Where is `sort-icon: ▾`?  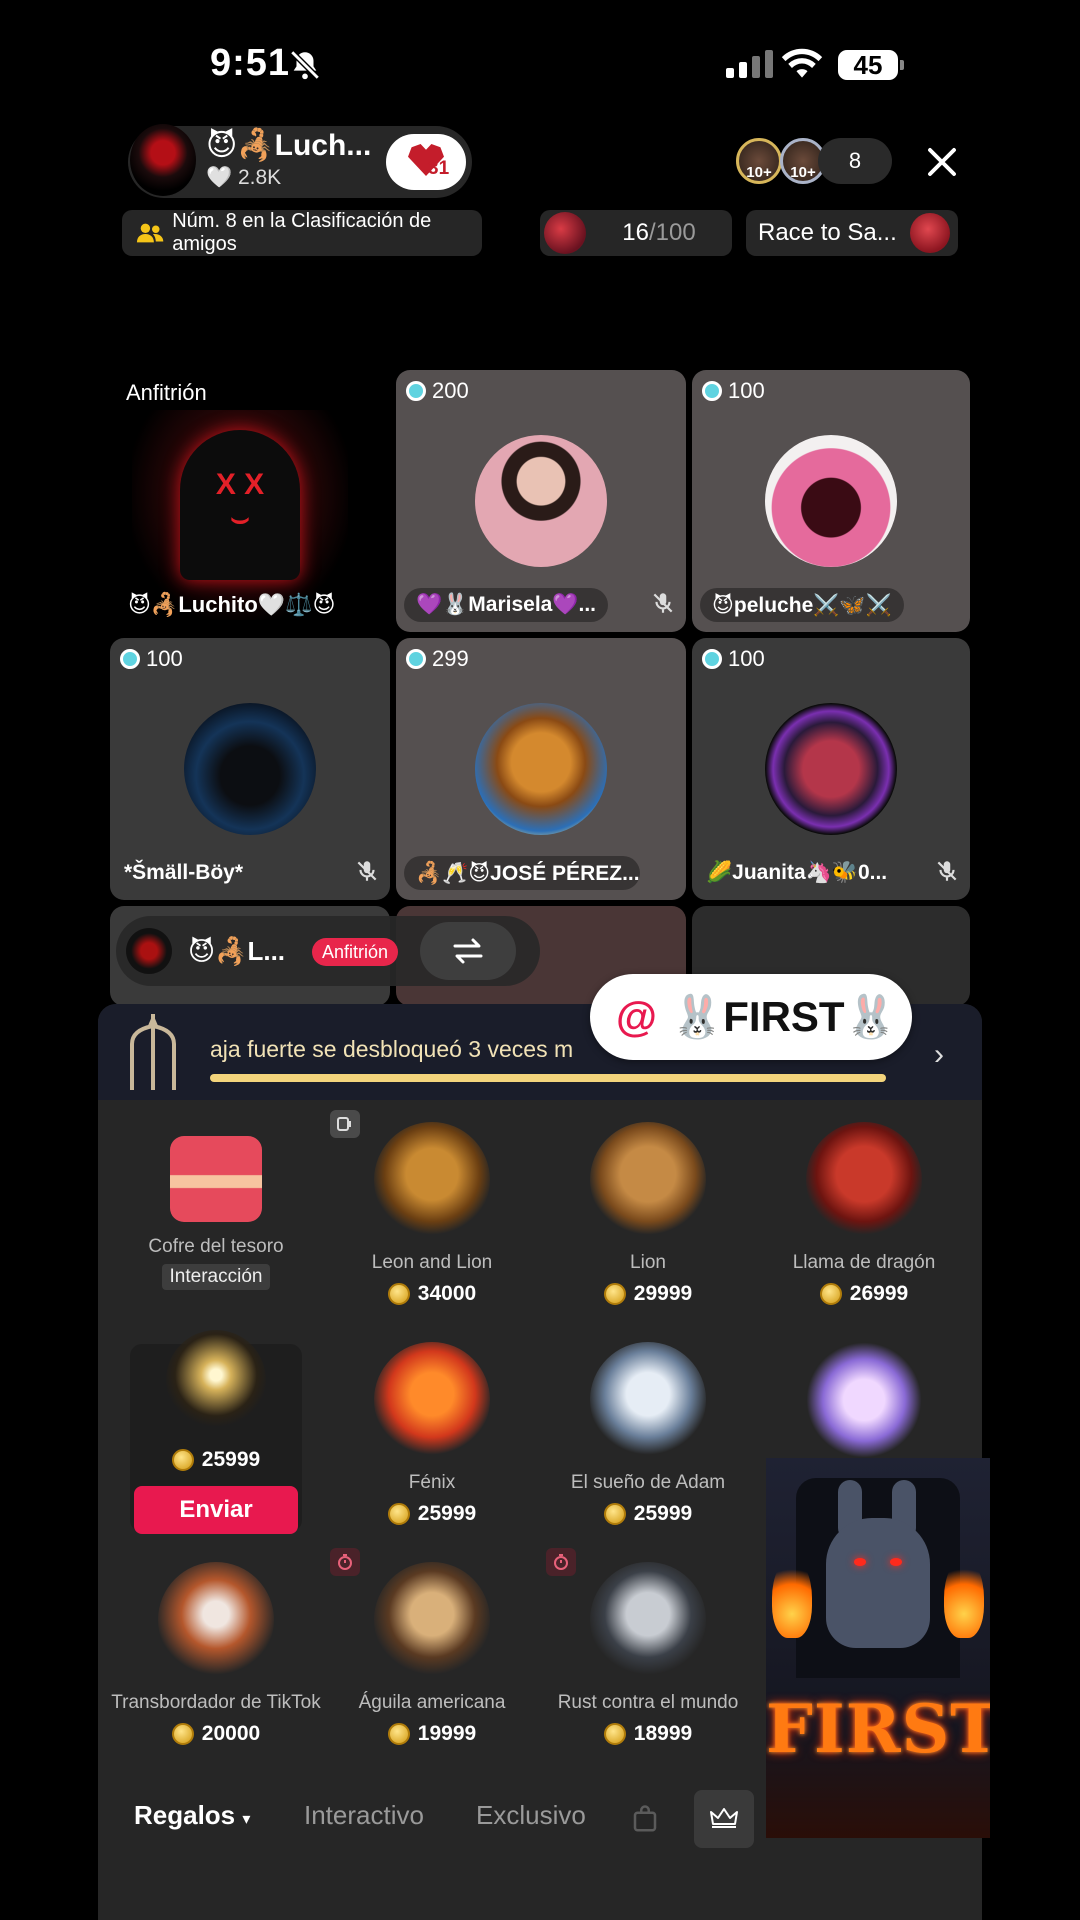 sort-icon: ▾ is located at coordinates (246, 1819).